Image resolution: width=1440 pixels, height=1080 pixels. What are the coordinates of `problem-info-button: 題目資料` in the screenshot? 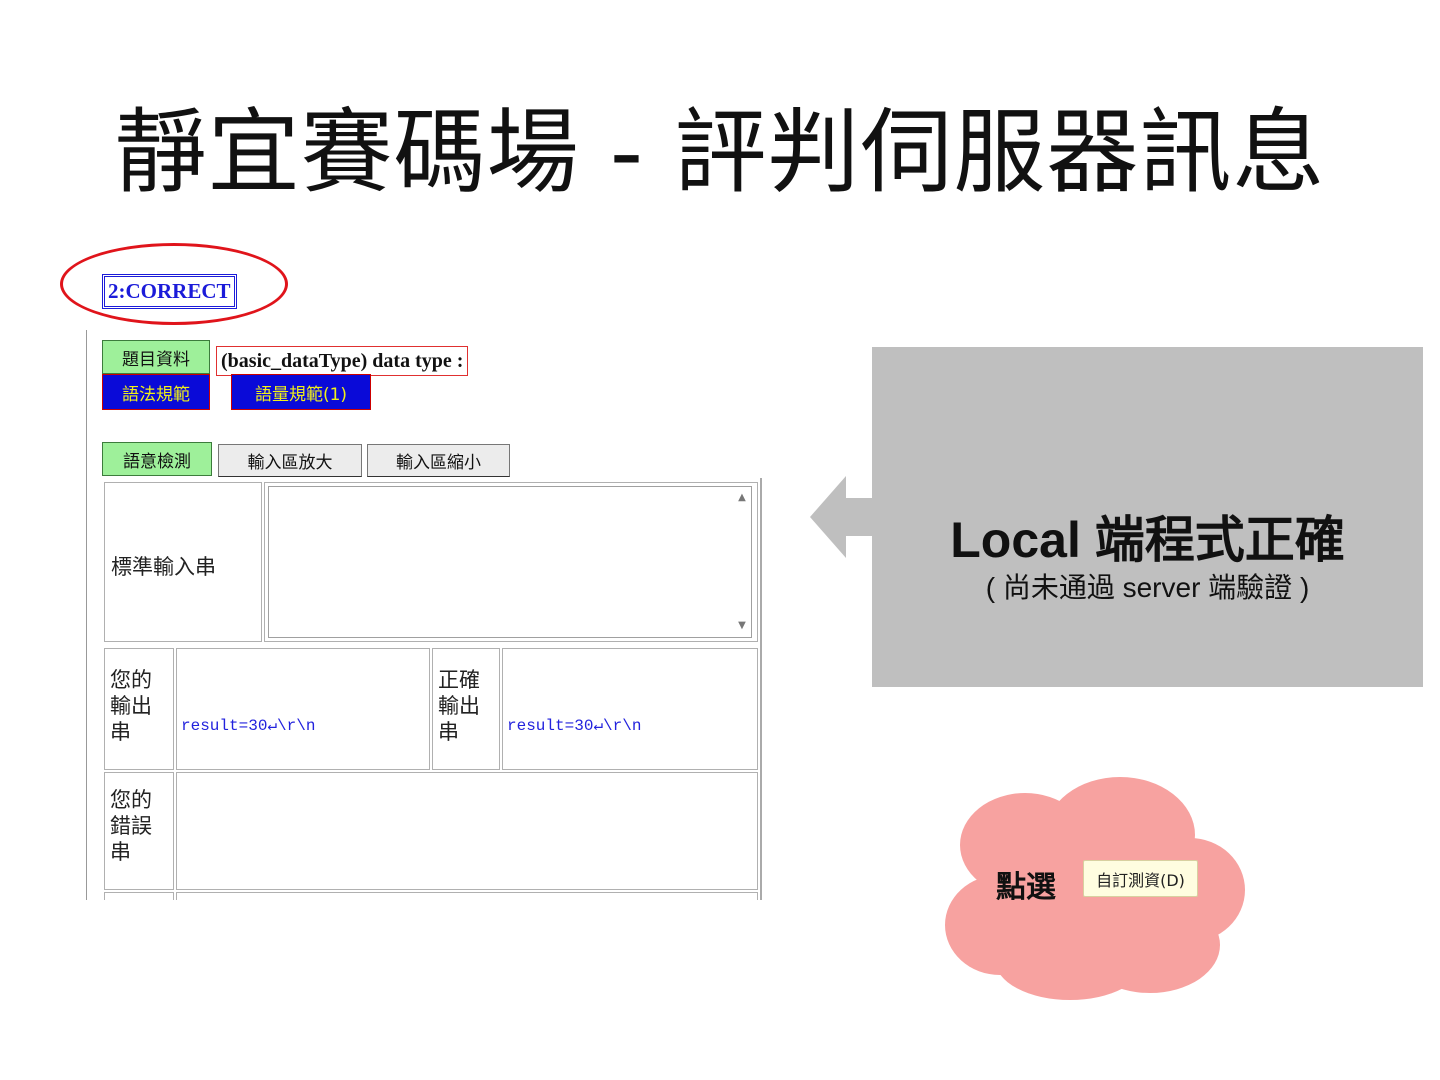 It's located at (156, 357).